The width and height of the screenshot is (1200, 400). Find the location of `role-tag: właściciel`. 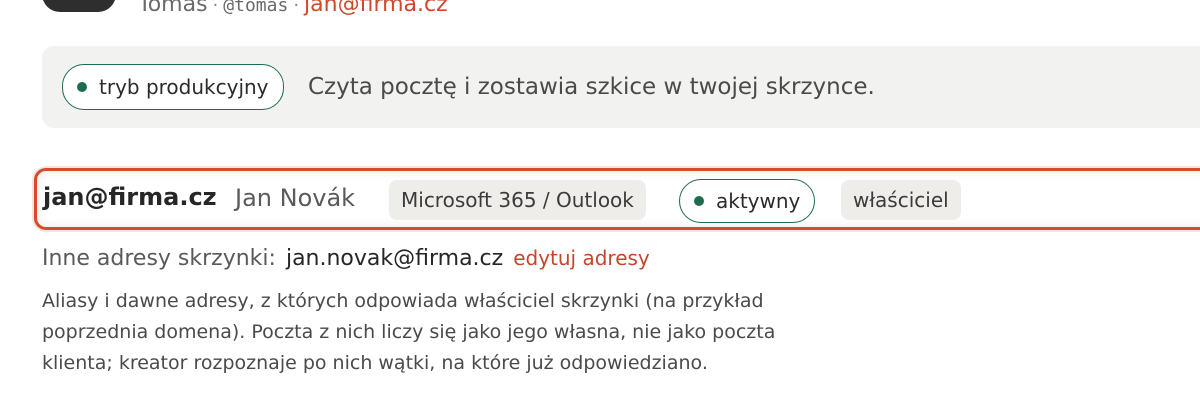

role-tag: właściciel is located at coordinates (901, 200).